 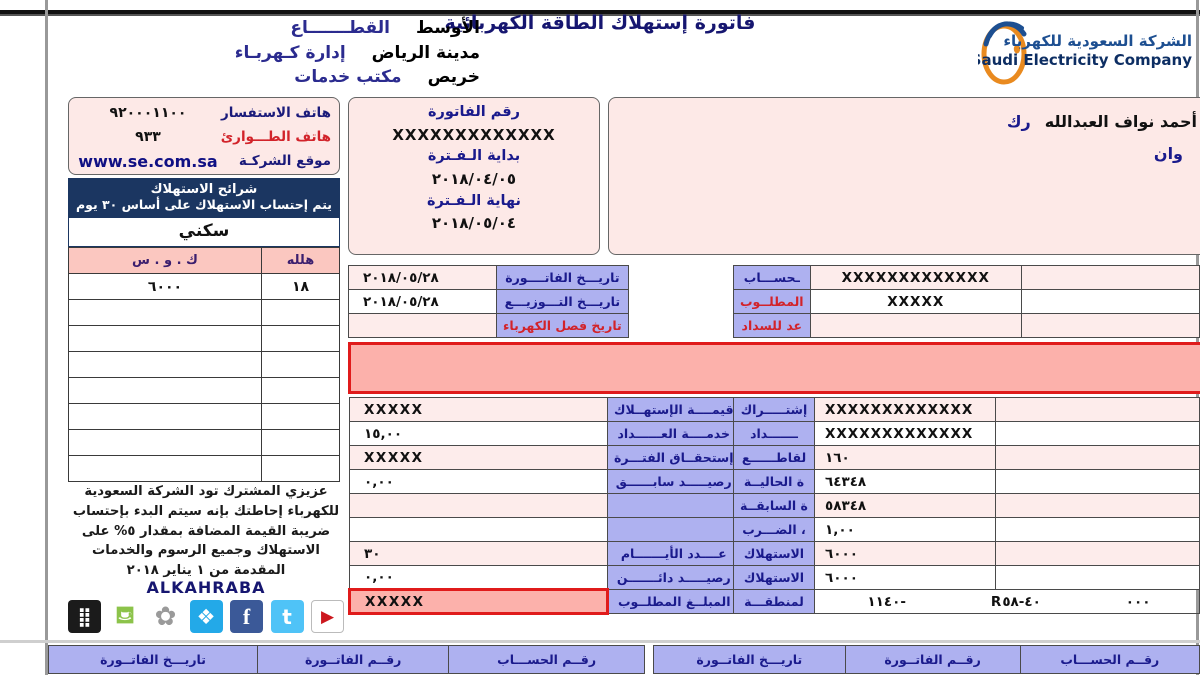 What do you see at coordinates (125, 616) in the screenshot?
I see `android-icon: ⛾` at bounding box center [125, 616].